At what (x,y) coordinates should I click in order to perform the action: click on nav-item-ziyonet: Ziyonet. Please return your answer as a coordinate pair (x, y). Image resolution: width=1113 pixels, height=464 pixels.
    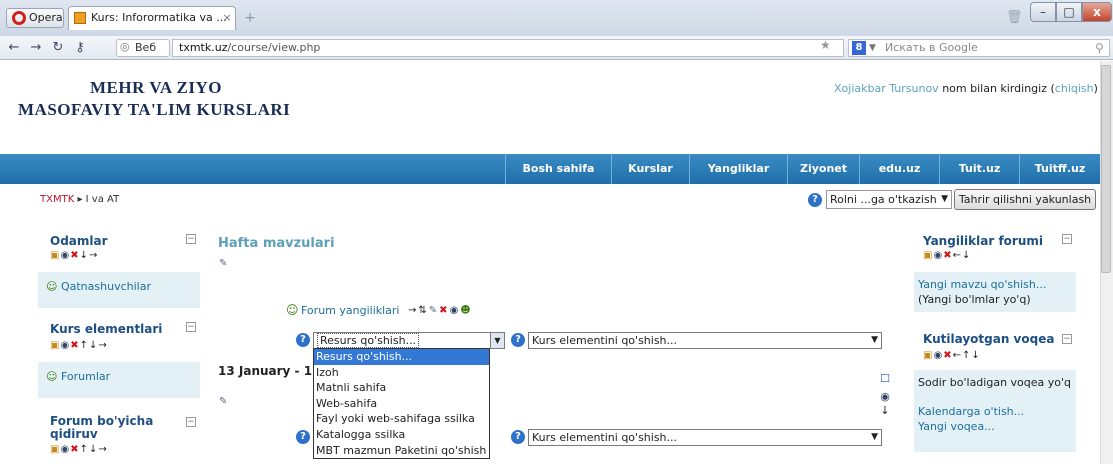
    Looking at the image, I should click on (823, 169).